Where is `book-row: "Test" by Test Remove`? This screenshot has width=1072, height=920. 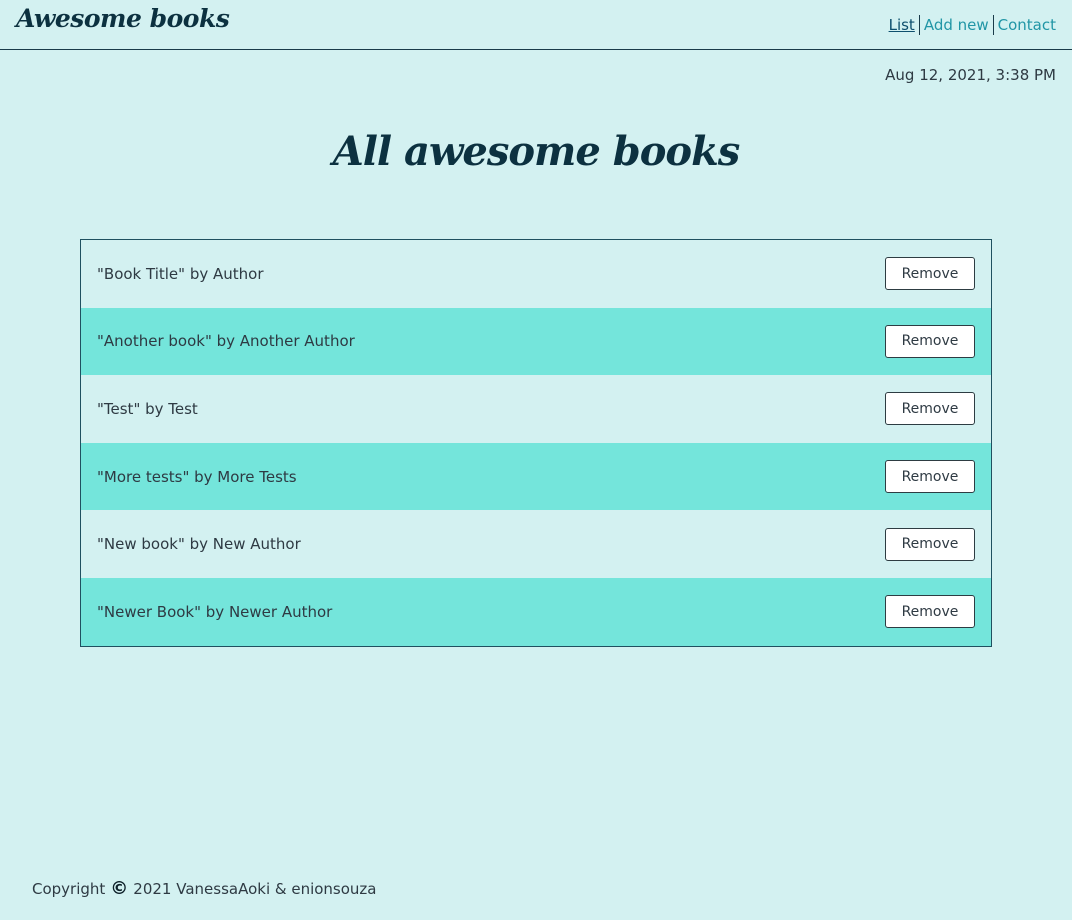
book-row: "Test" by Test Remove is located at coordinates (536, 409).